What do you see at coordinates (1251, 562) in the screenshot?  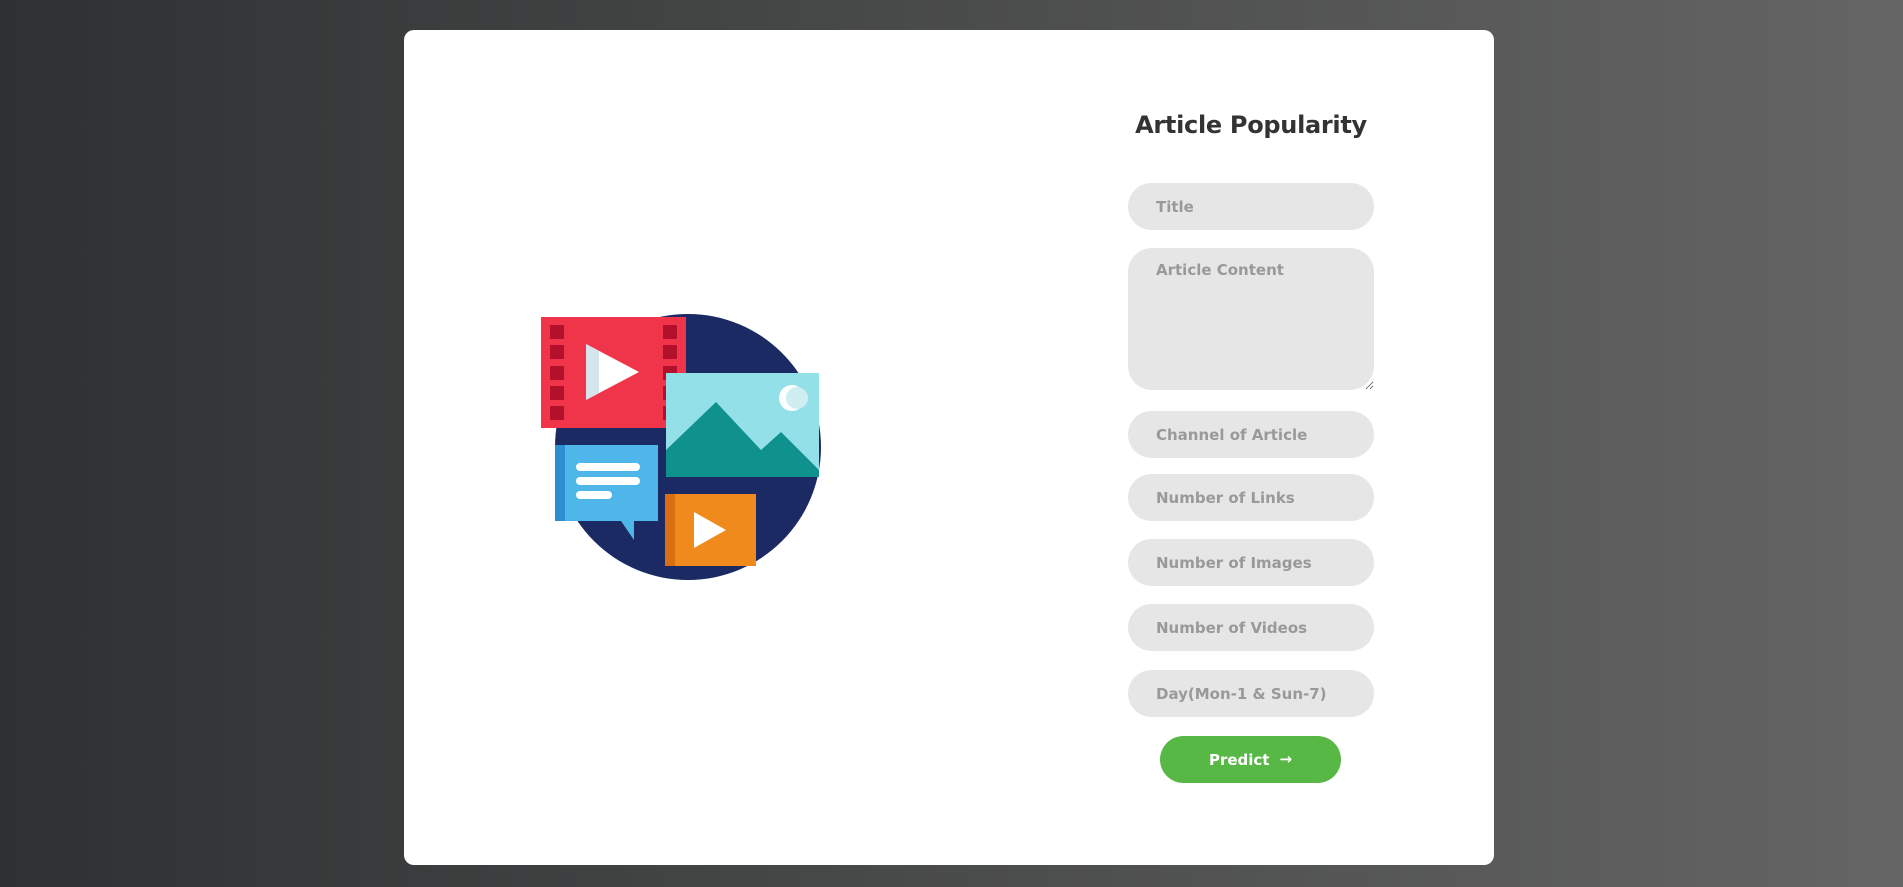 I see `images-count-input` at bounding box center [1251, 562].